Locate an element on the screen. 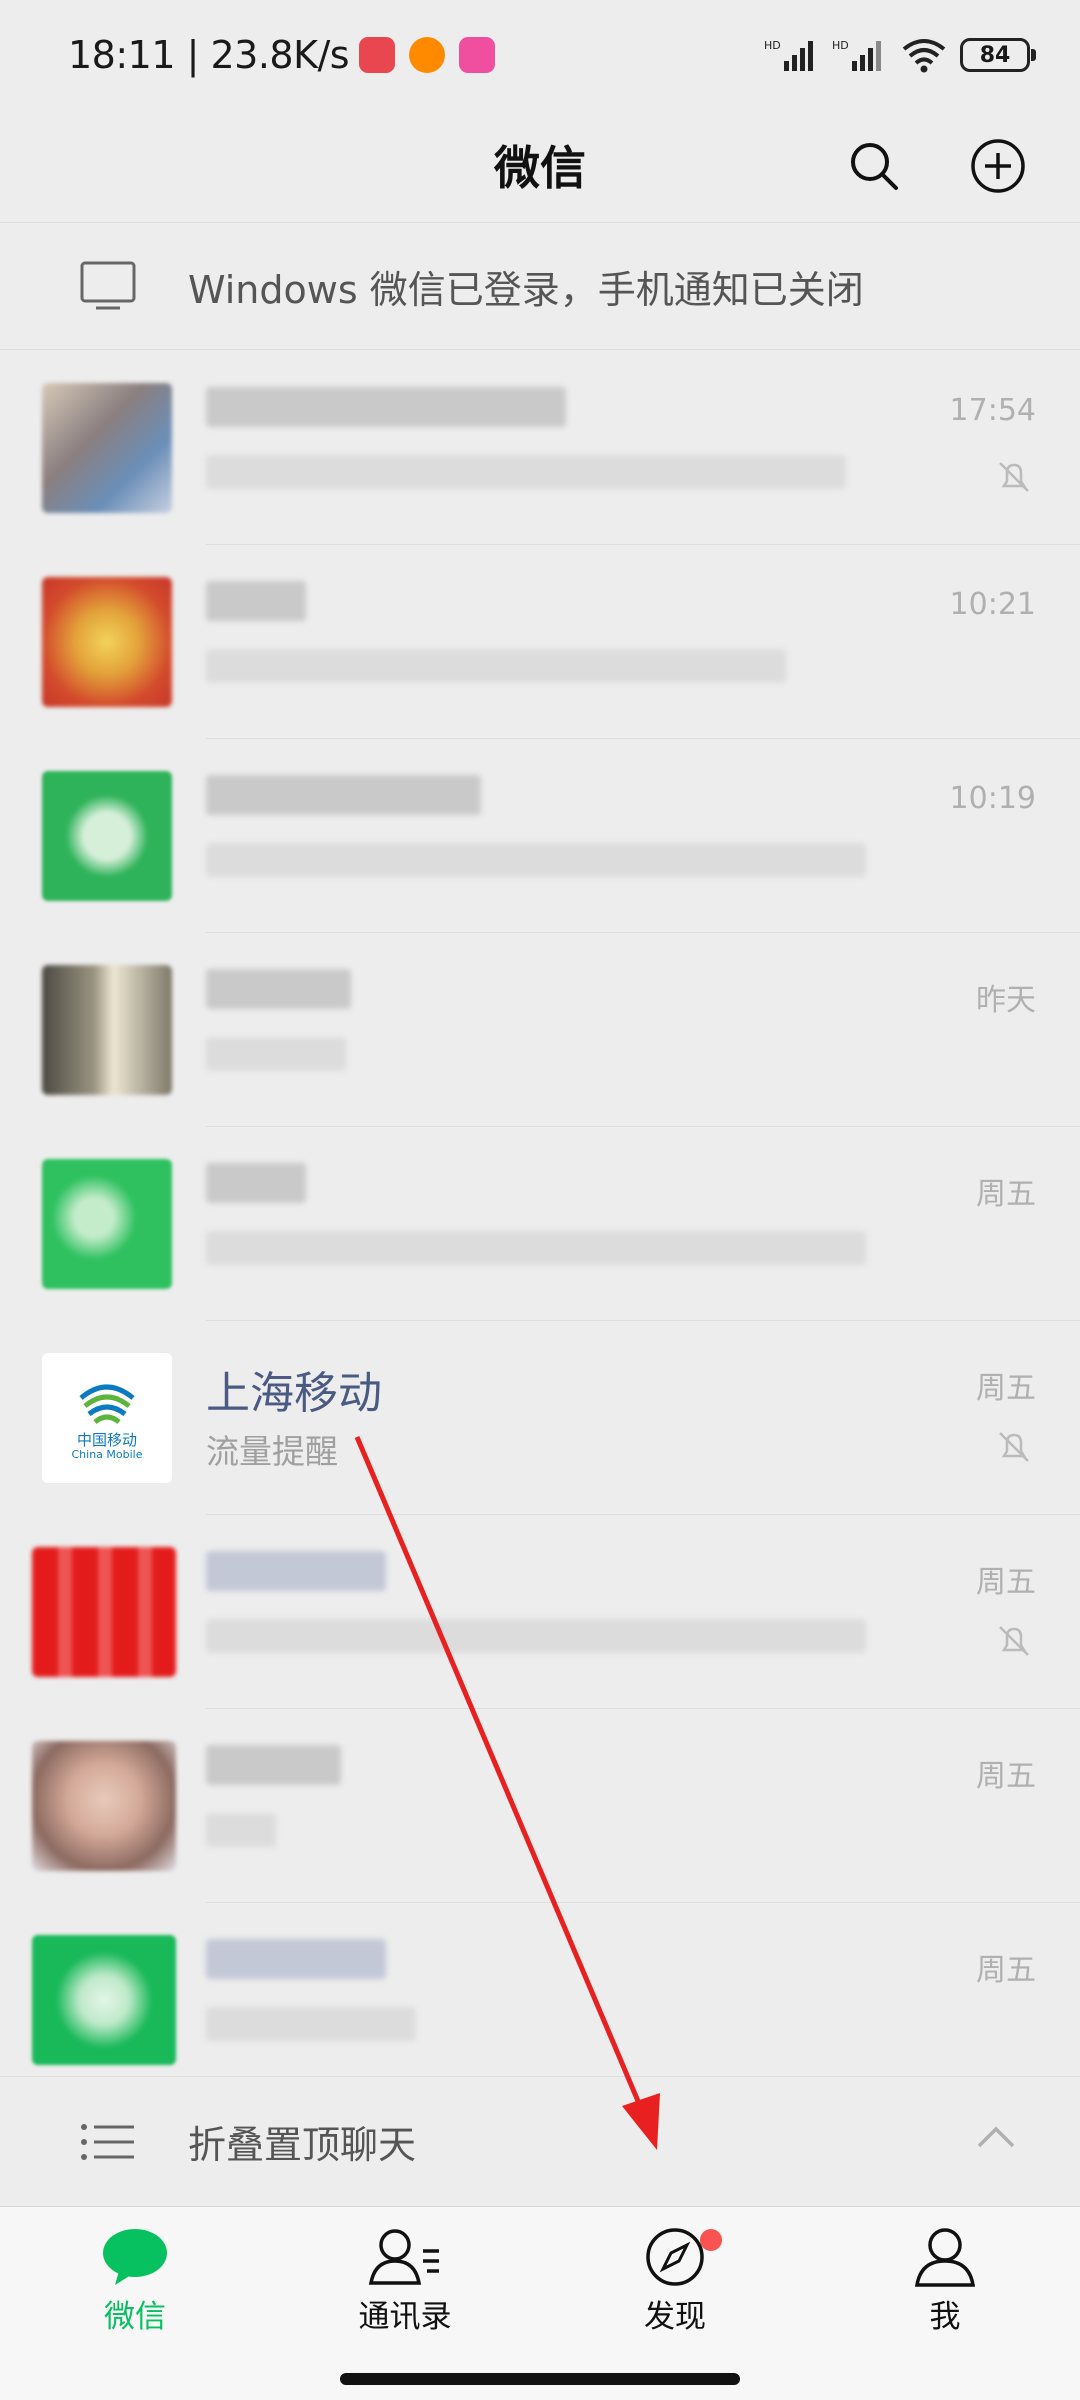 This screenshot has height=2400, width=1080. chat-row-shanghai-mobile: 中国移动 China Mobile 上海移动 流量提醒 周五 is located at coordinates (540, 1418).